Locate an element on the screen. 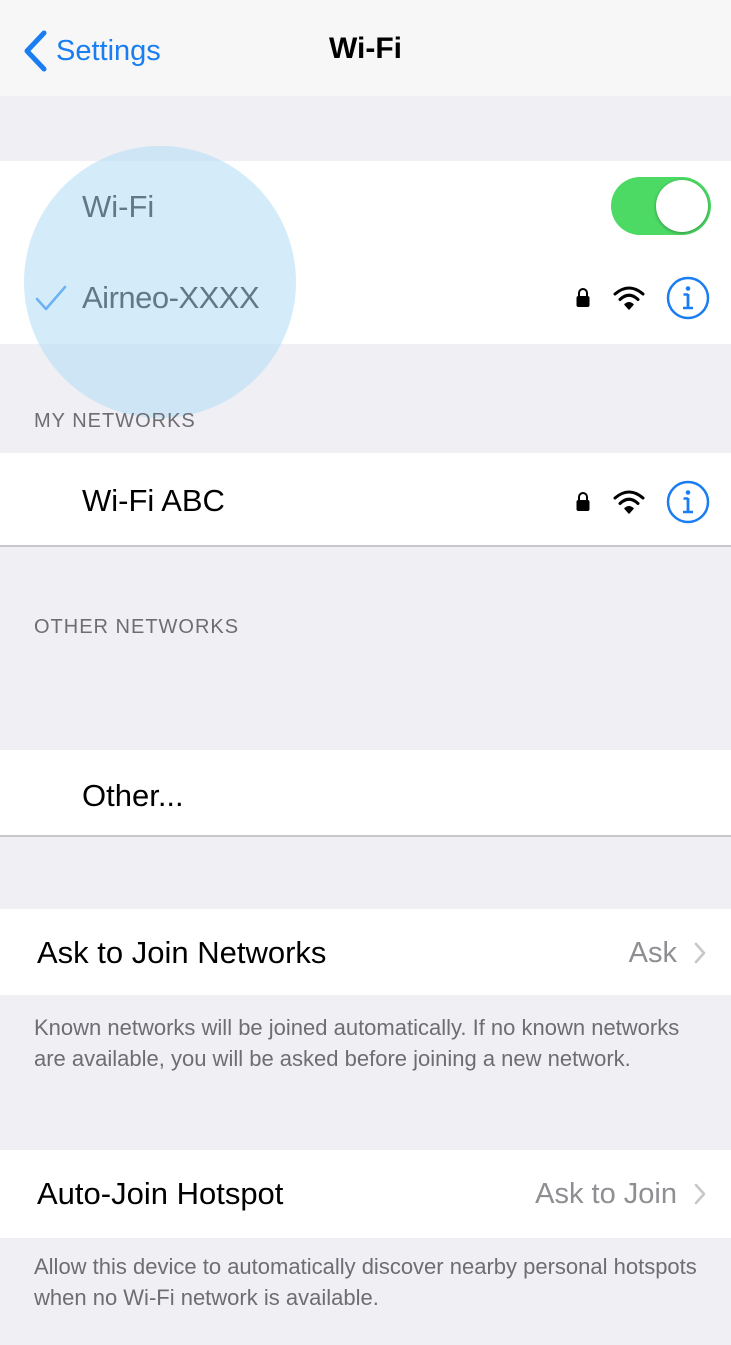 The image size is (731, 1345). checkmark-icon is located at coordinates (51, 298).